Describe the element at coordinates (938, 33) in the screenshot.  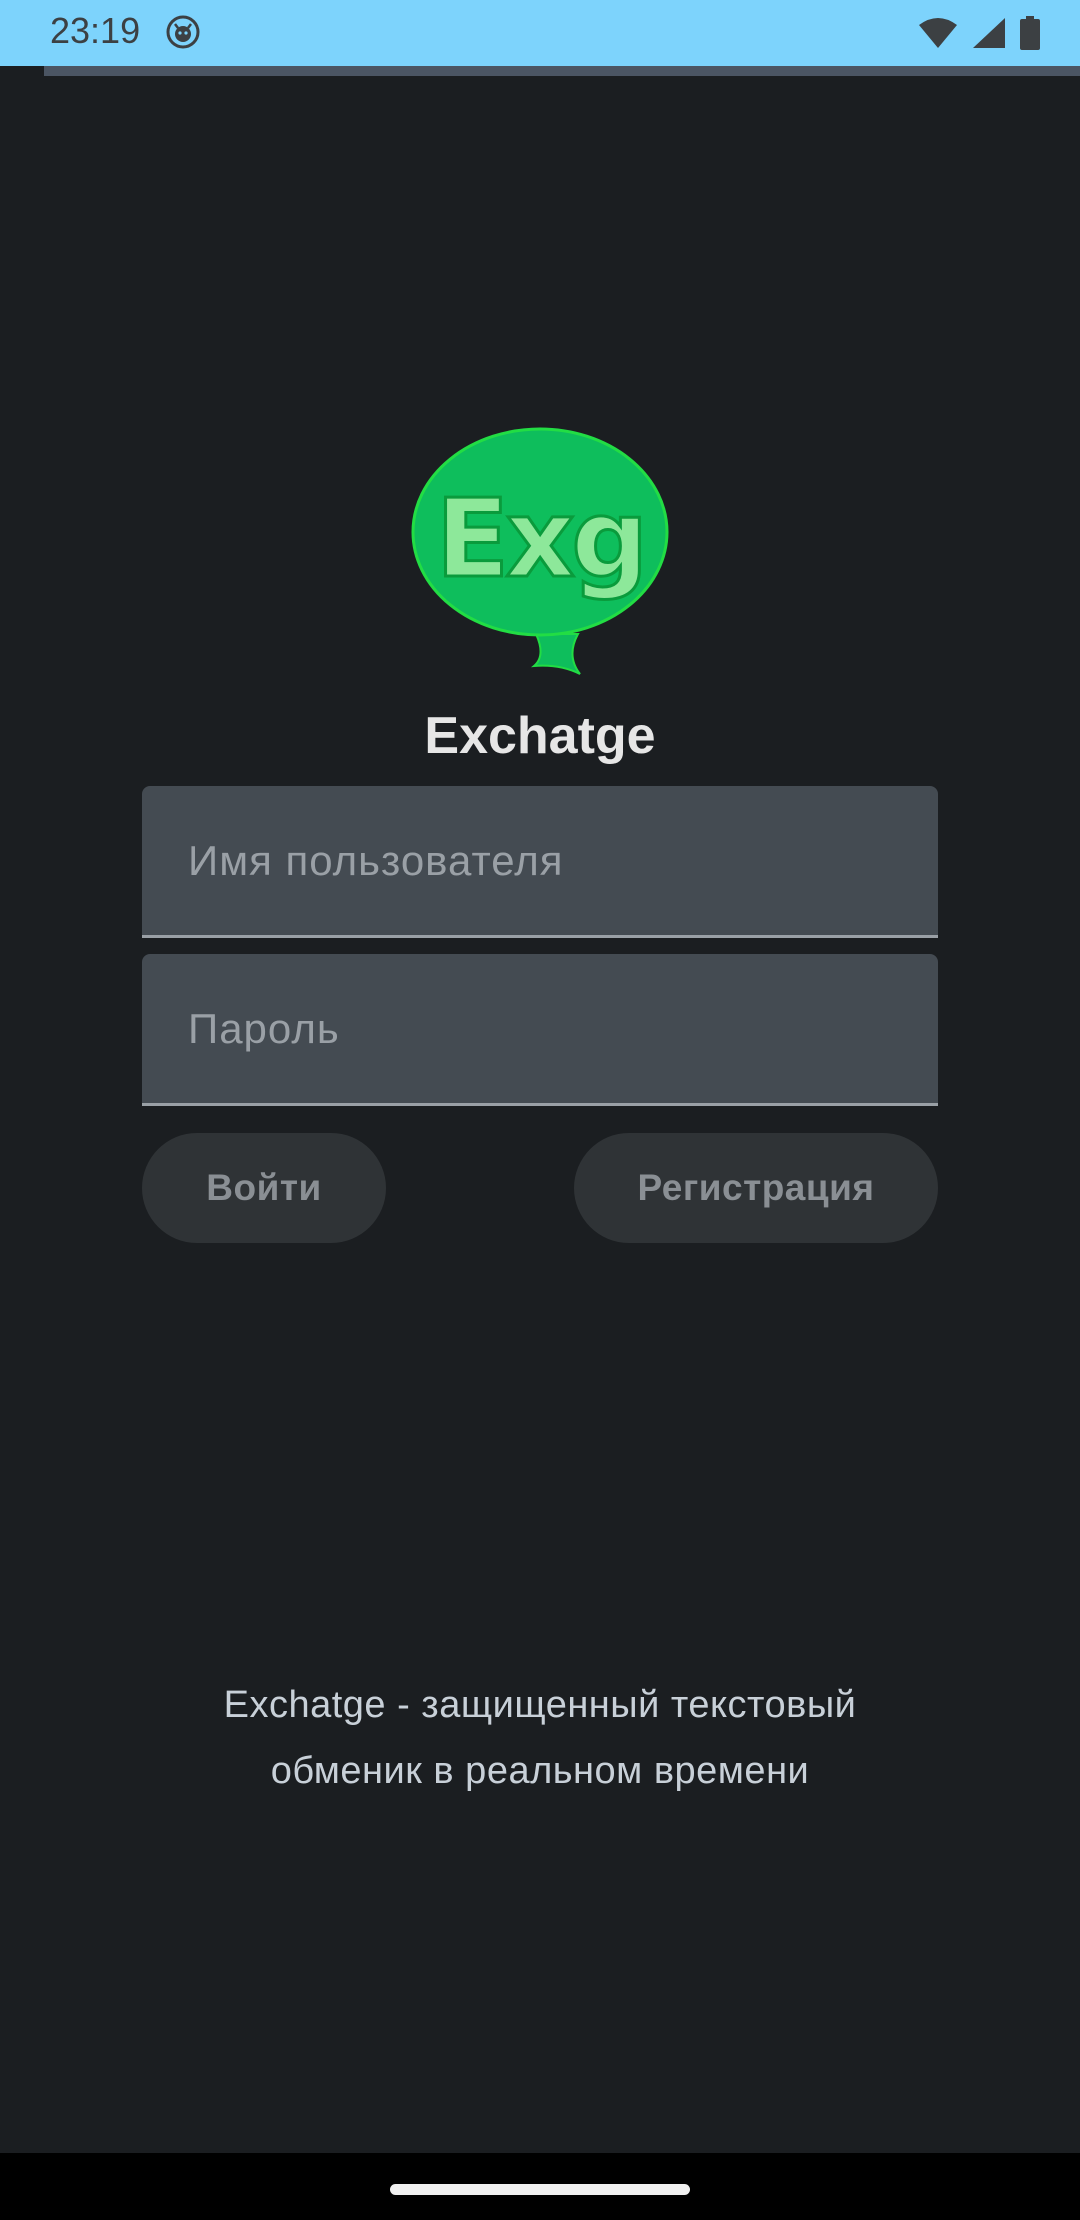
I see `wifi-icon` at that location.